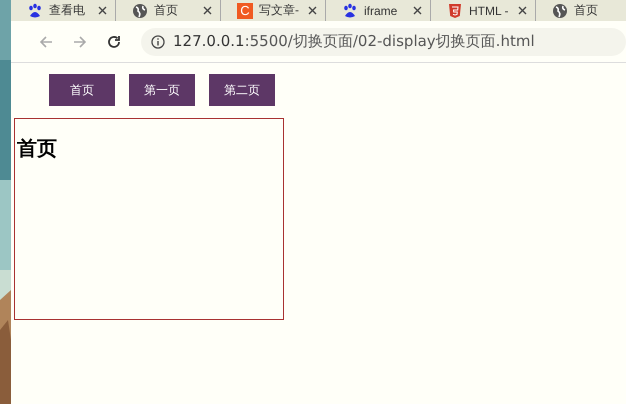  I want to click on html5-shield-icon, so click(455, 10).